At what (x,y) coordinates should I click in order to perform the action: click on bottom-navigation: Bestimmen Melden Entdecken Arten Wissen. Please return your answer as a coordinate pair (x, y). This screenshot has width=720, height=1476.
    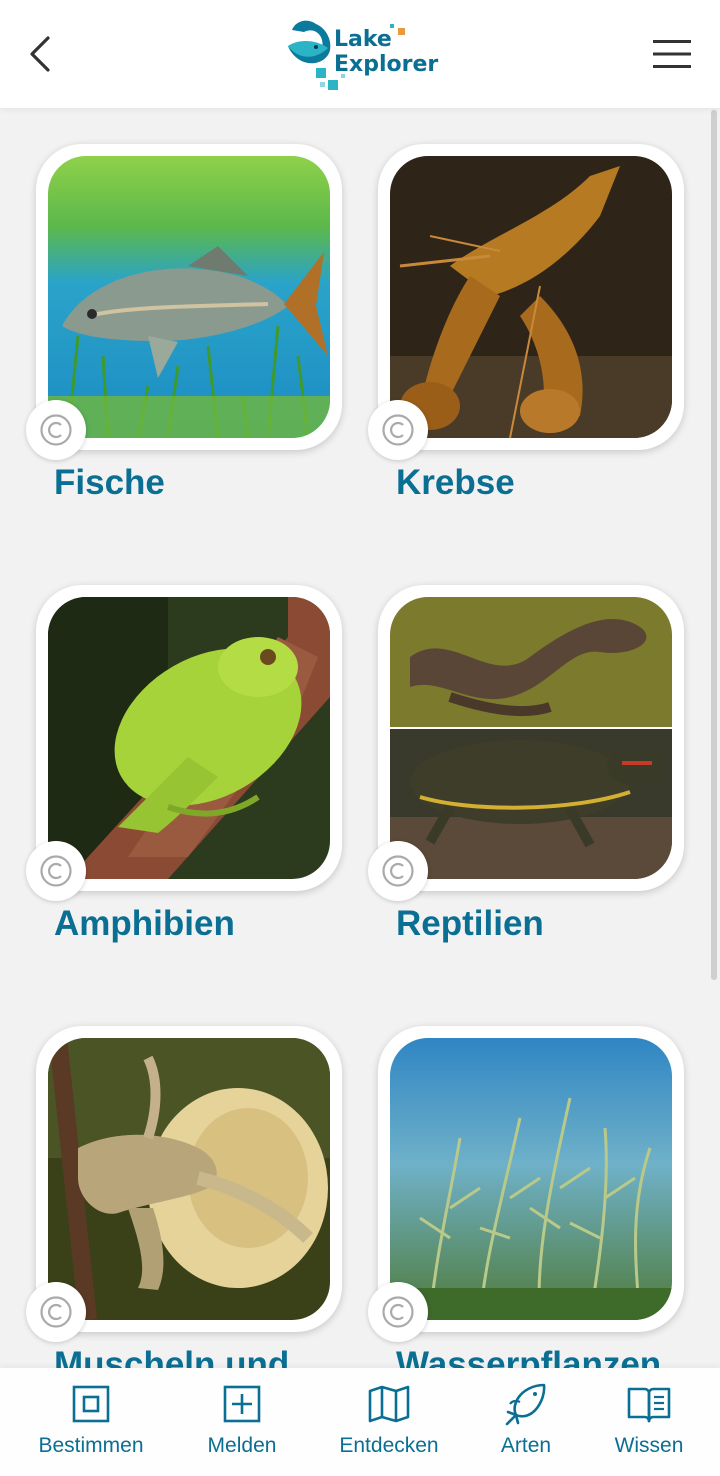
    Looking at the image, I should click on (360, 1422).